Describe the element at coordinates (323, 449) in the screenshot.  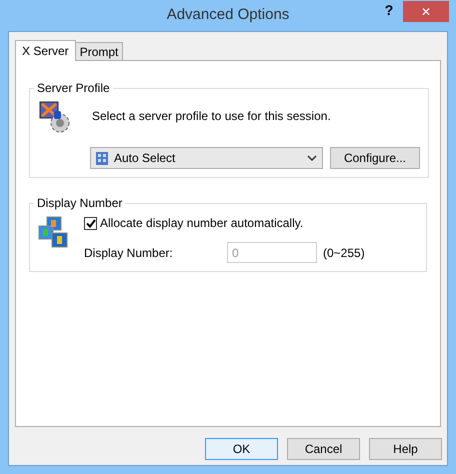
I see `dialog-button: Cancel` at that location.